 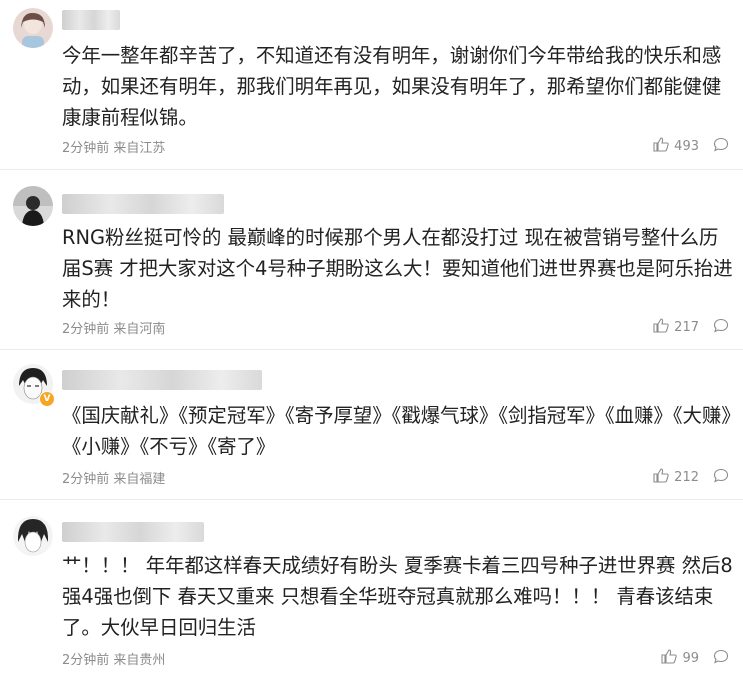 I want to click on comment-actions: 212, so click(x=691, y=477).